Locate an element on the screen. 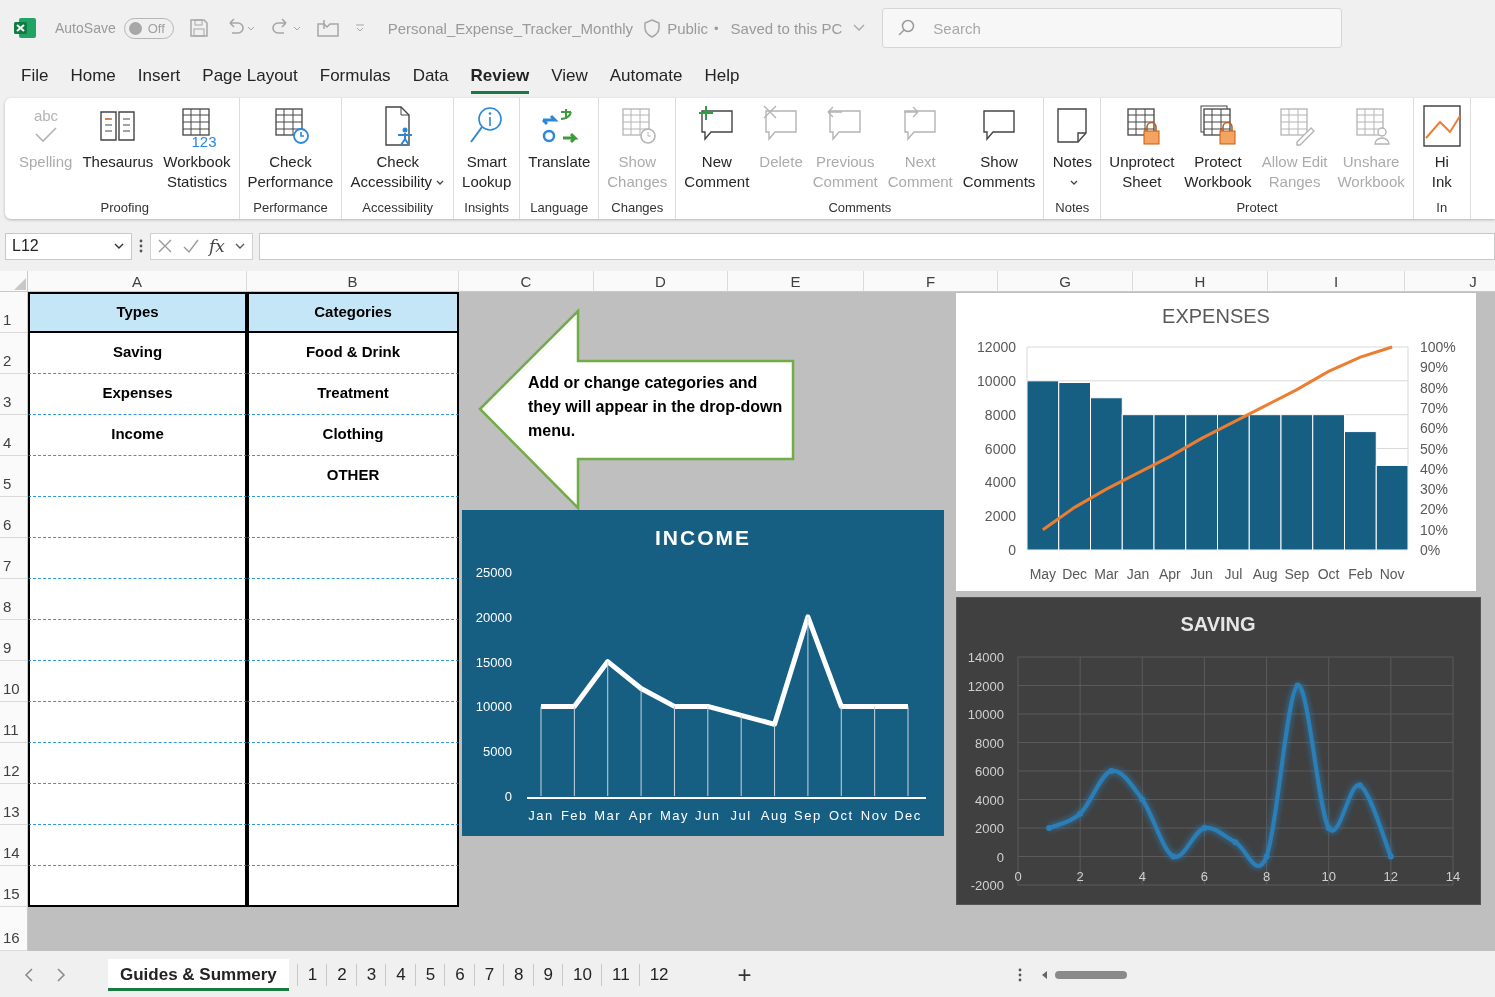  column-heading: Types is located at coordinates (137, 312).